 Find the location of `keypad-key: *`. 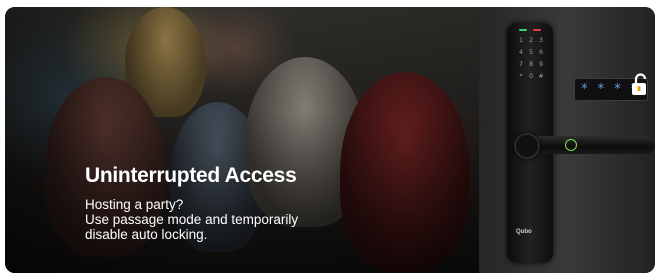

keypad-key: * is located at coordinates (521, 76).